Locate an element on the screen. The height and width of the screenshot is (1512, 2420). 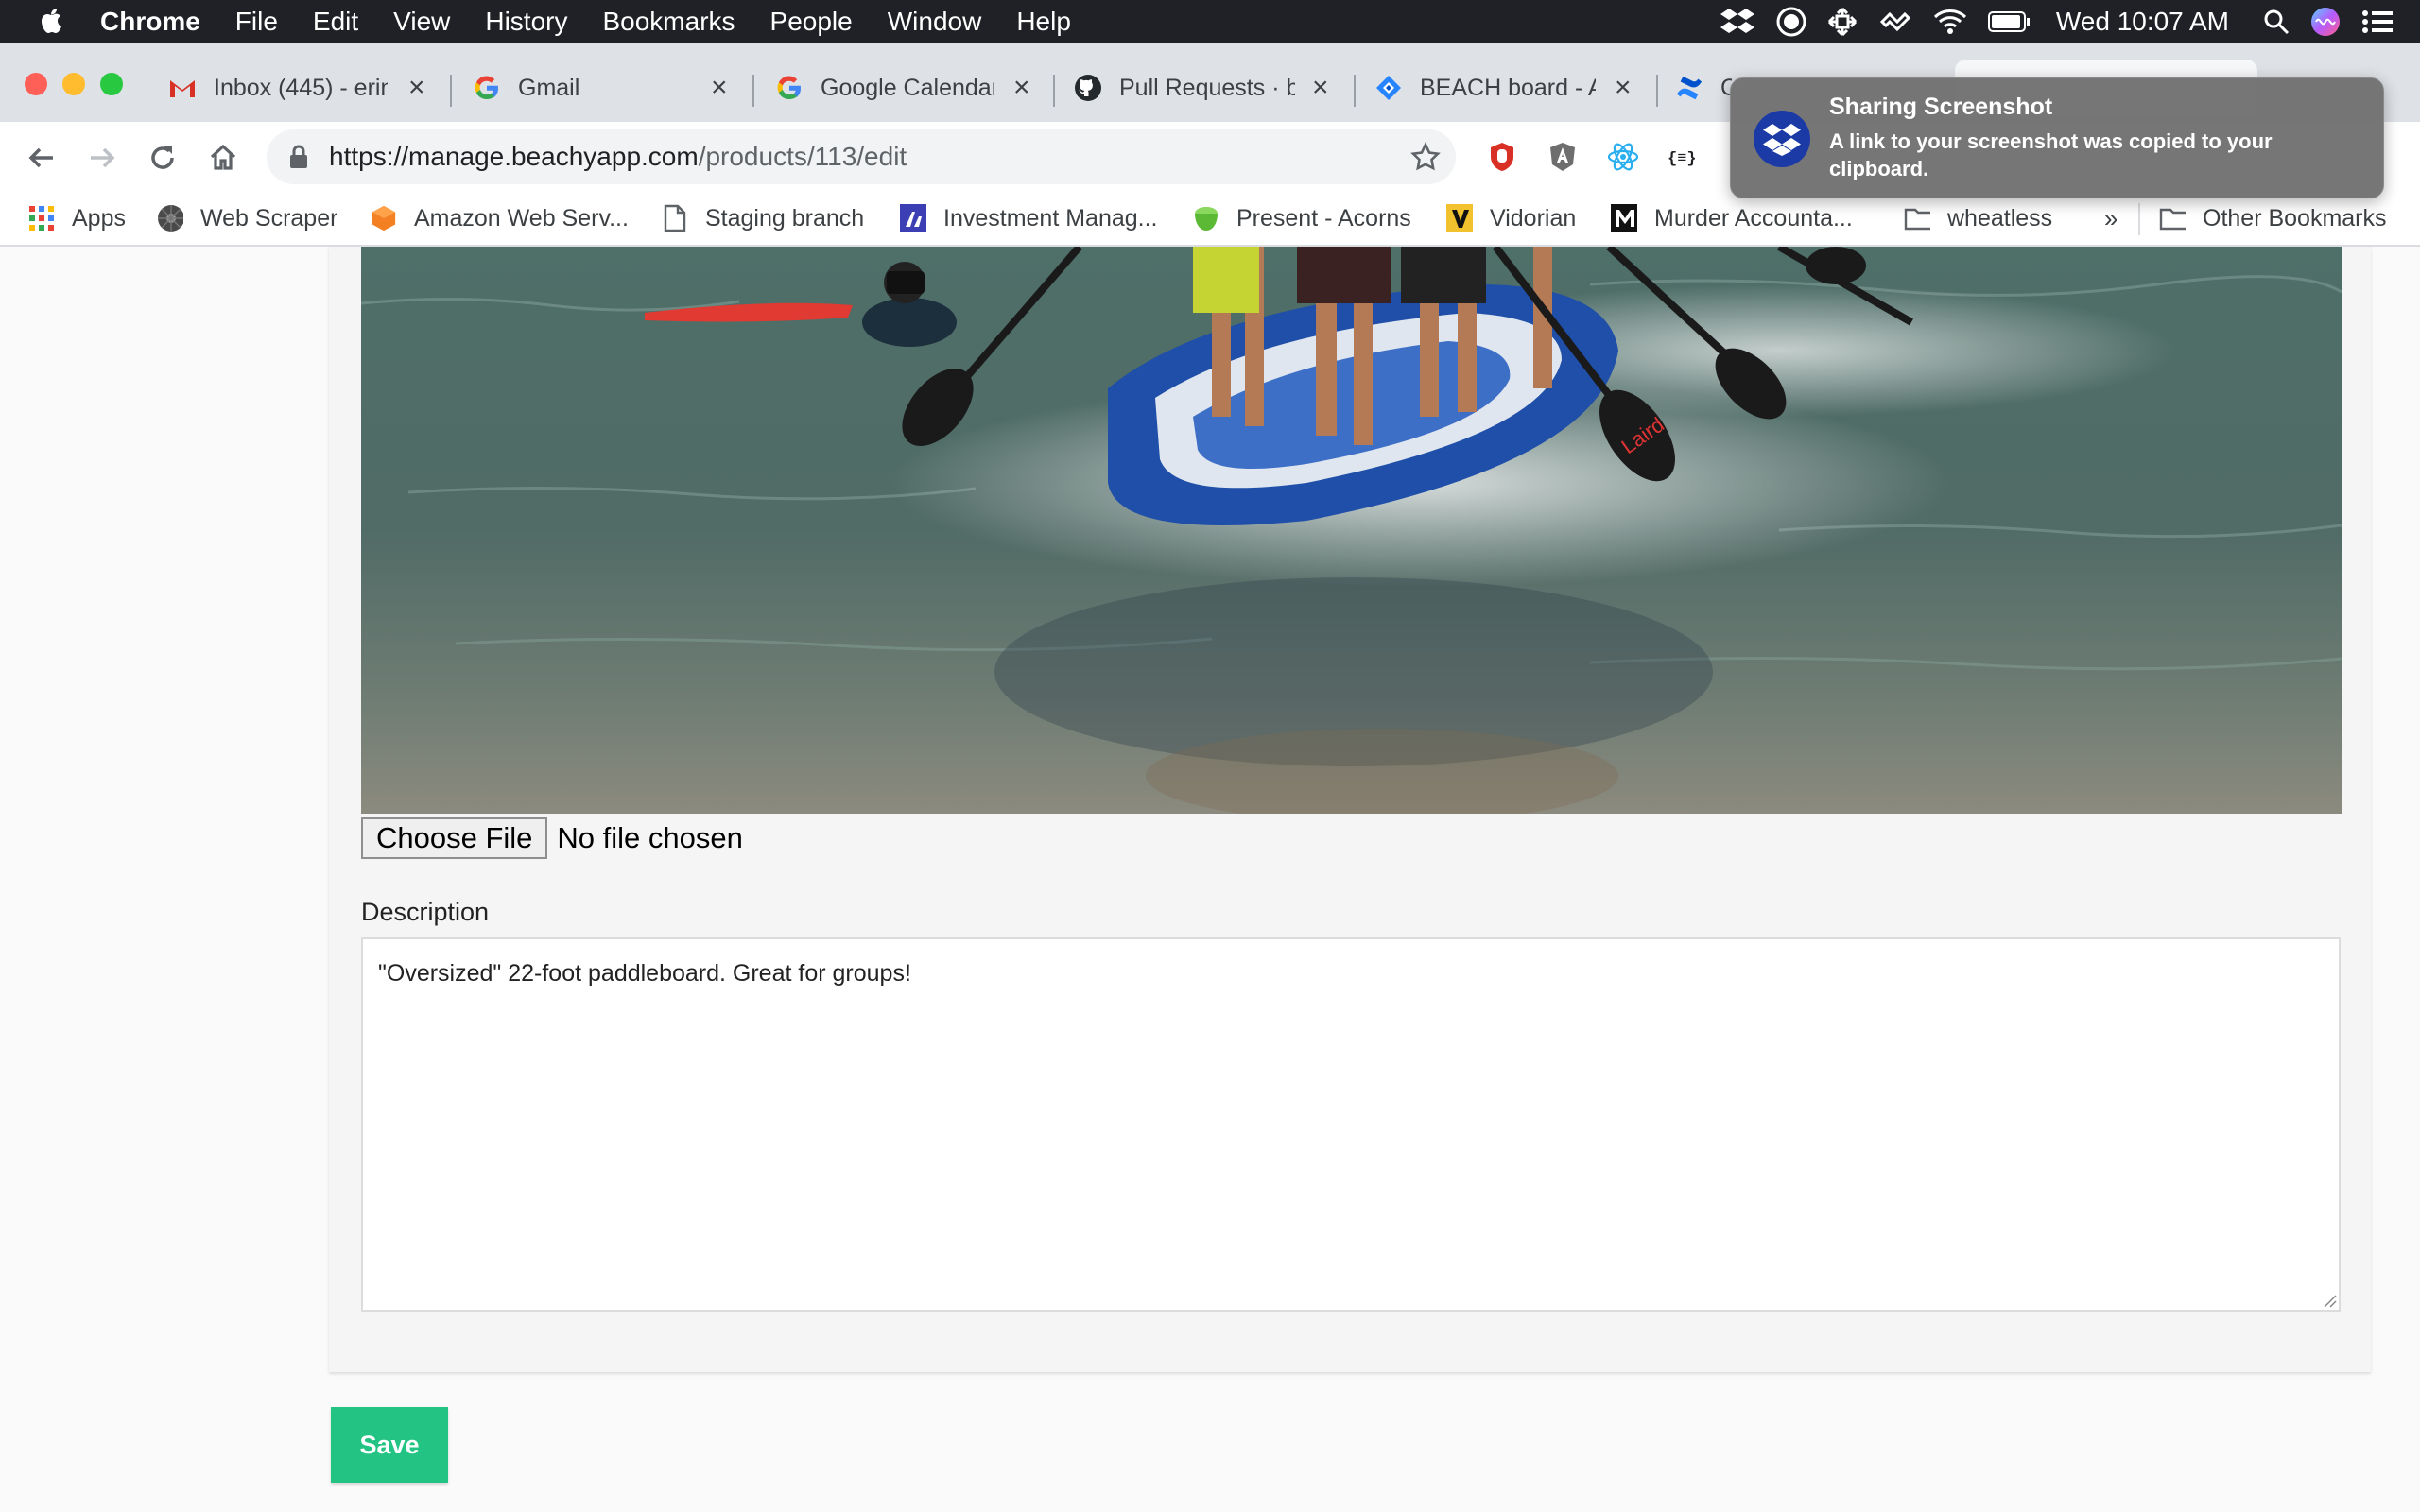
menu-history: History is located at coordinates (526, 22).